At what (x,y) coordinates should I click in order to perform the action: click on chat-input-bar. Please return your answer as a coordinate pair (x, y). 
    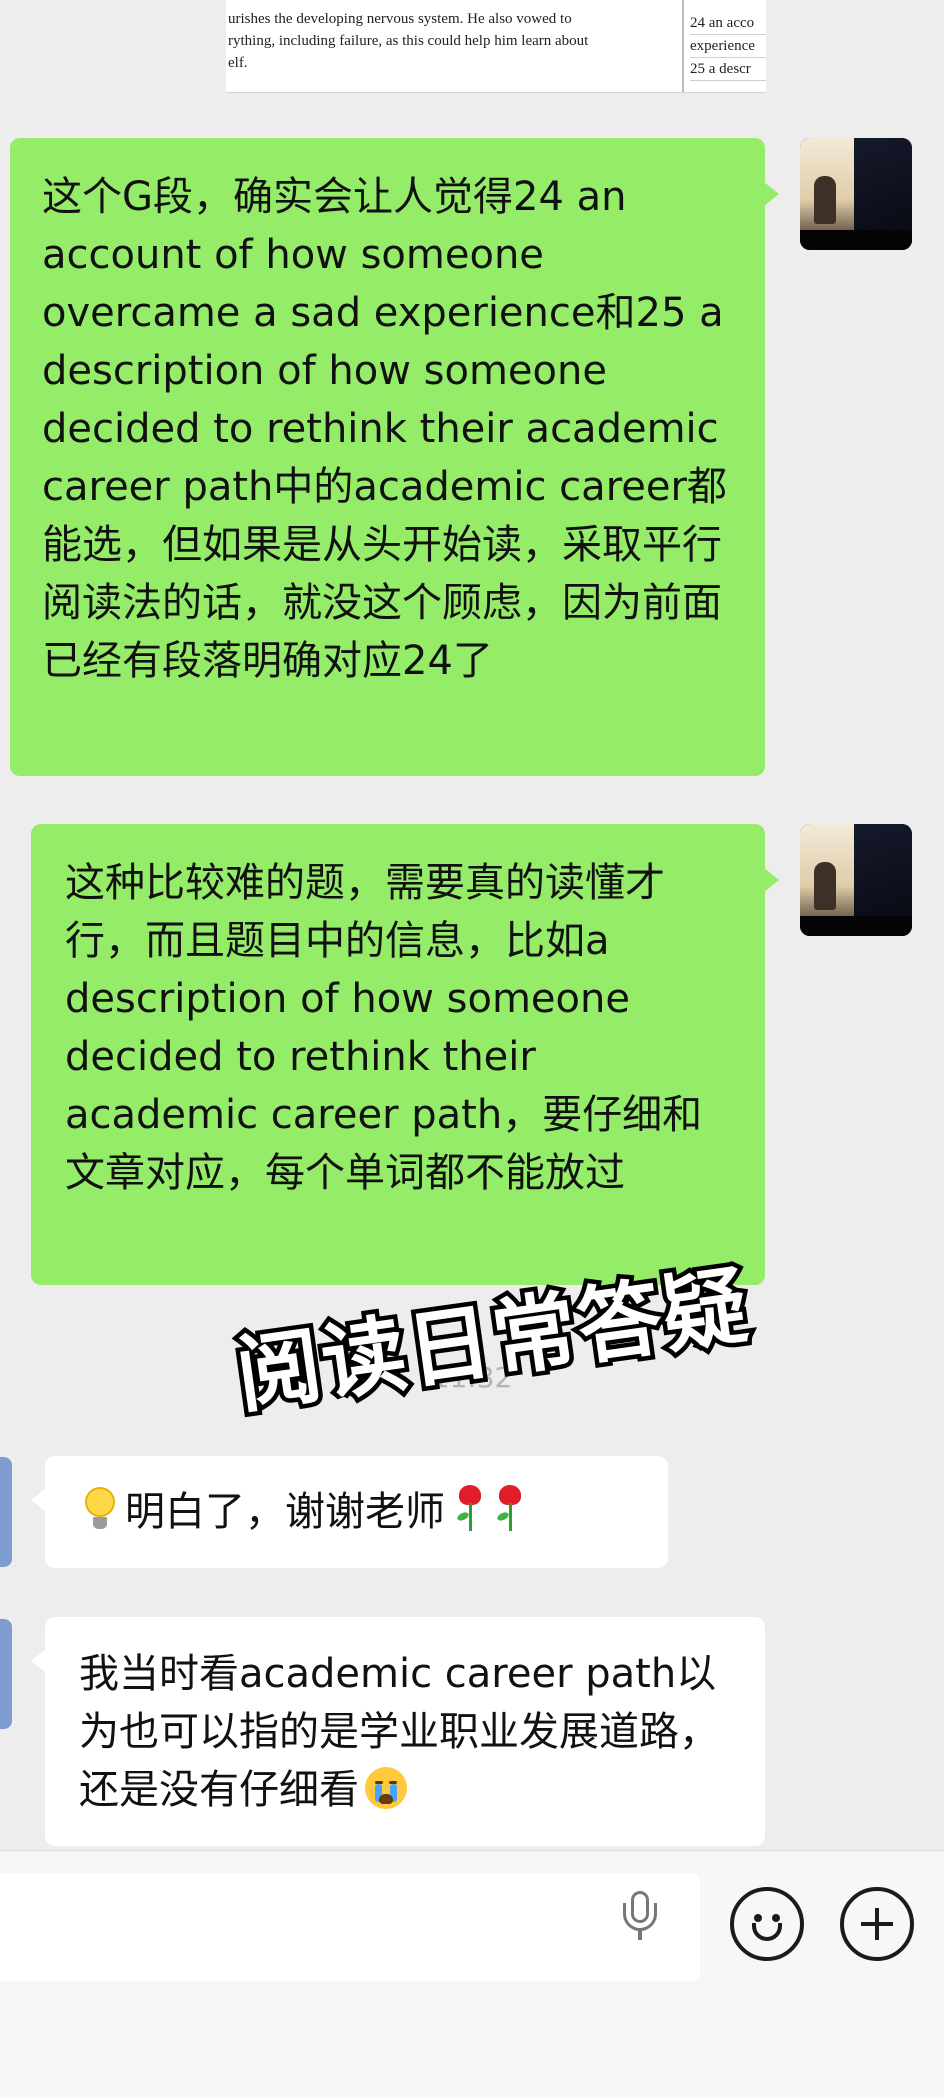
    Looking at the image, I should click on (472, 1974).